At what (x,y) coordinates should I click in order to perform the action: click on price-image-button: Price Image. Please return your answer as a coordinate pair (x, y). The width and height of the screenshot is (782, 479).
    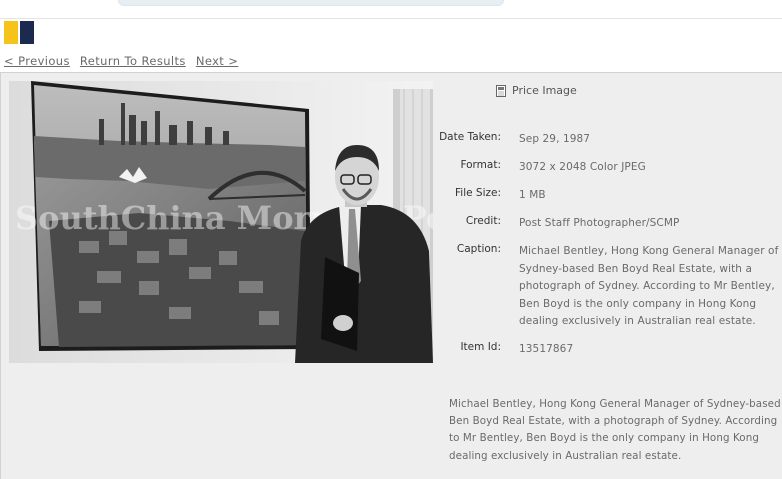
    Looking at the image, I should click on (536, 90).